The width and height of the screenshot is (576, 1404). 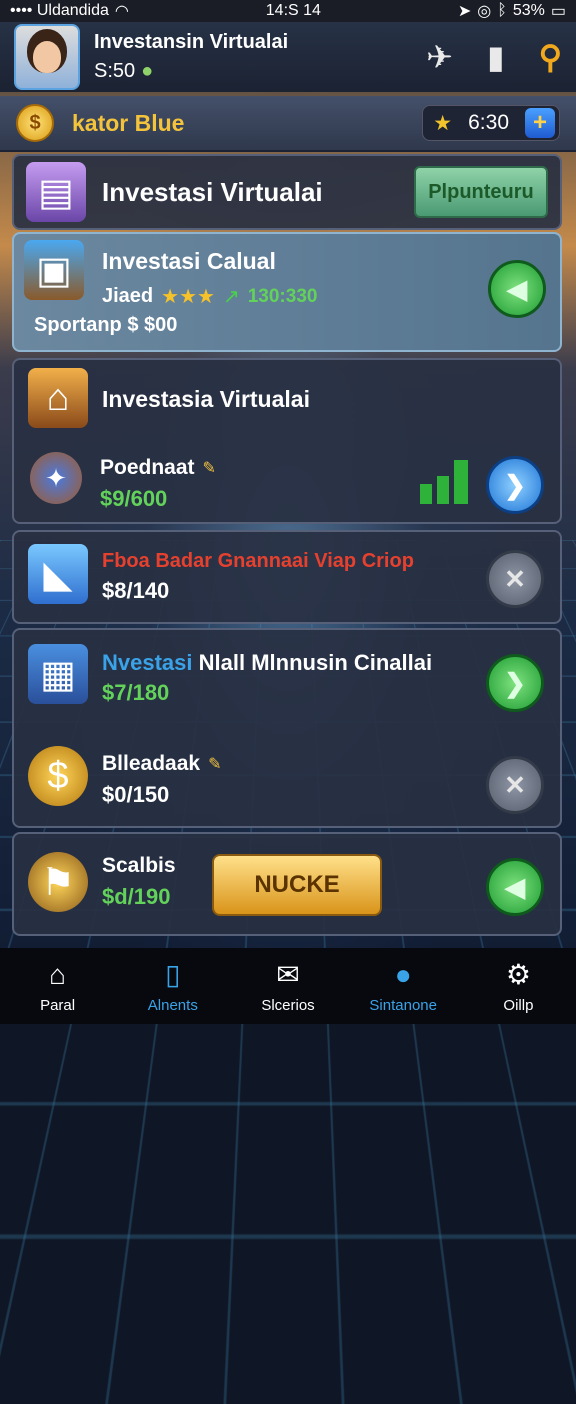 What do you see at coordinates (288, 124) in the screenshot?
I see `resource-bar: $ kator Blue ★ 6:30 +` at bounding box center [288, 124].